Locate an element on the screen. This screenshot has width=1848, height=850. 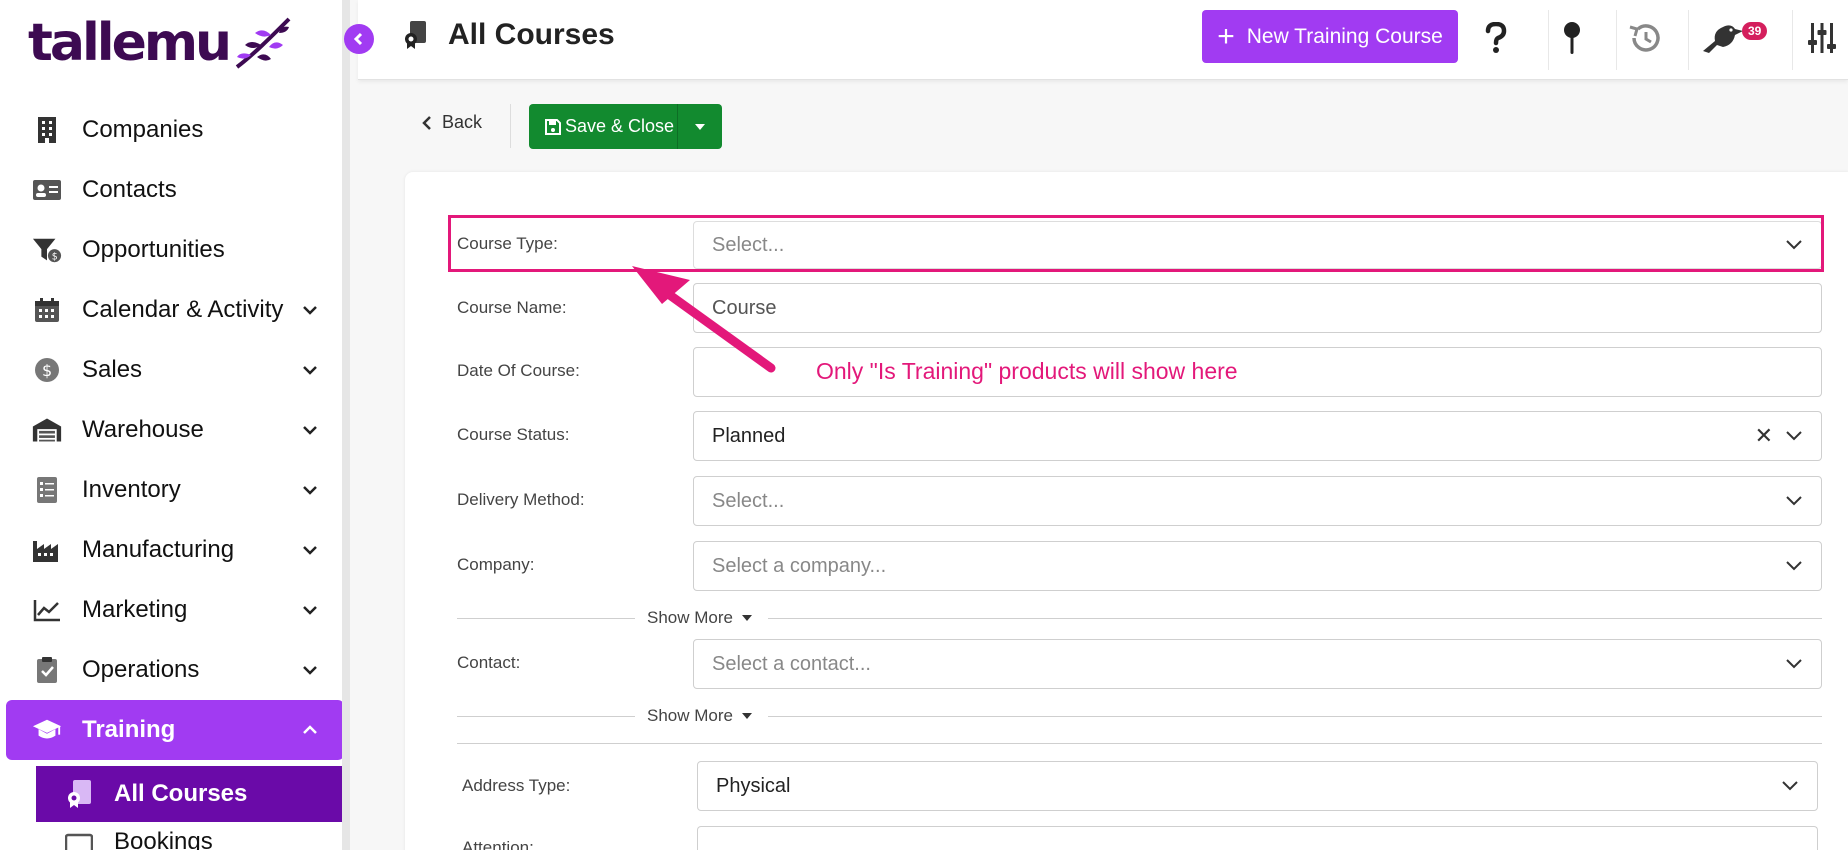
attention-label: Attention: is located at coordinates (498, 844).